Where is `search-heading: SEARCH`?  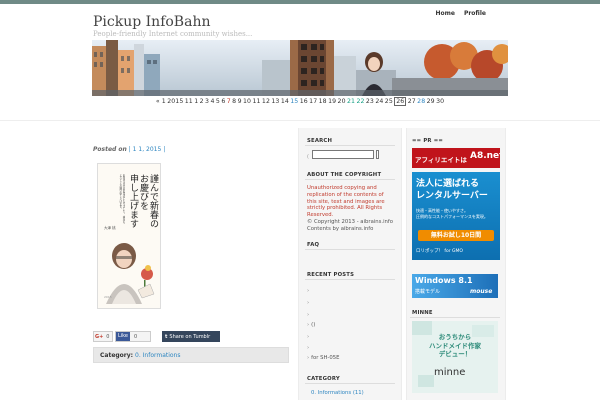 search-heading: SEARCH is located at coordinates (320, 141).